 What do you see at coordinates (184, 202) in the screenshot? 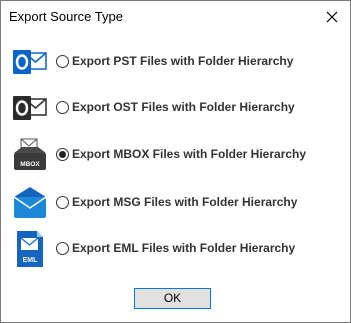
I see `msg-option-label: Export MSG Files with Folder Hierarchy` at bounding box center [184, 202].